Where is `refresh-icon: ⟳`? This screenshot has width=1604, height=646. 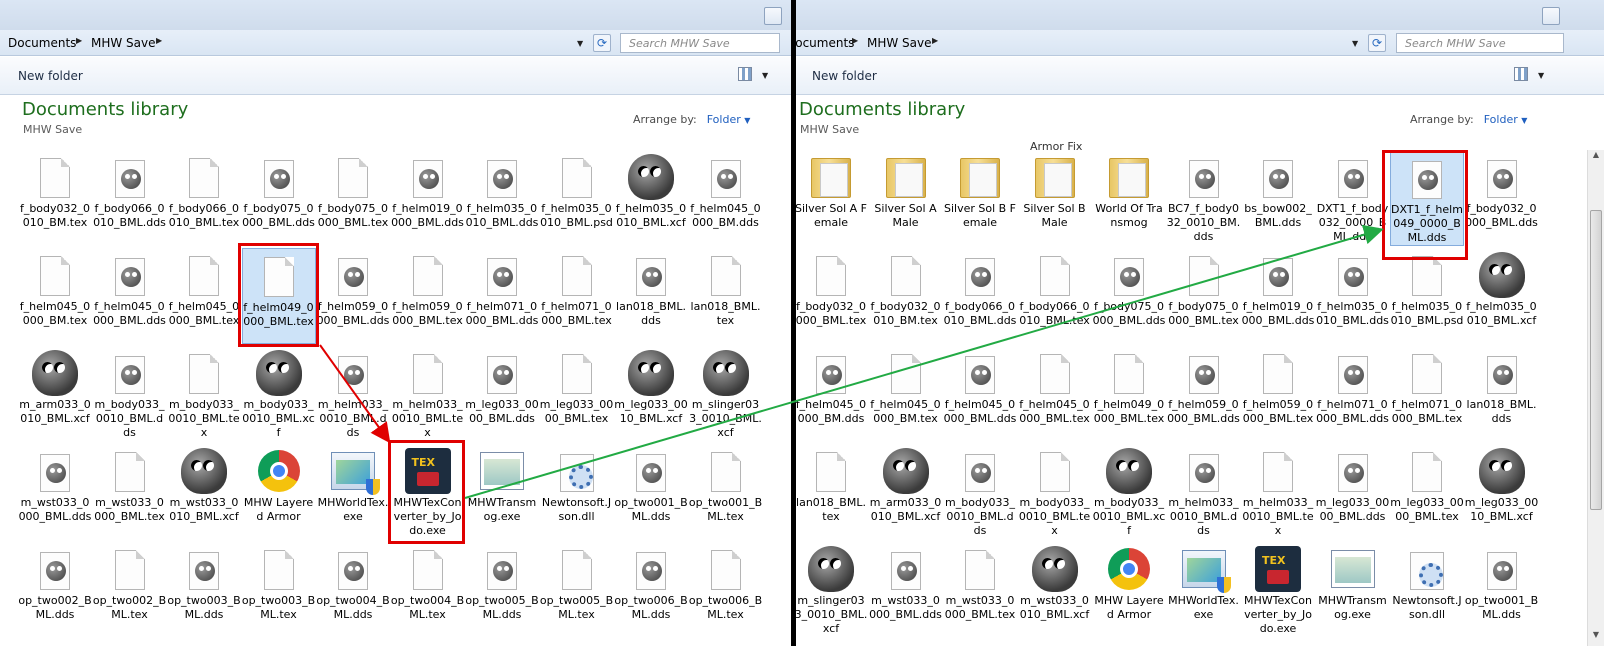
refresh-icon: ⟳ is located at coordinates (1377, 43).